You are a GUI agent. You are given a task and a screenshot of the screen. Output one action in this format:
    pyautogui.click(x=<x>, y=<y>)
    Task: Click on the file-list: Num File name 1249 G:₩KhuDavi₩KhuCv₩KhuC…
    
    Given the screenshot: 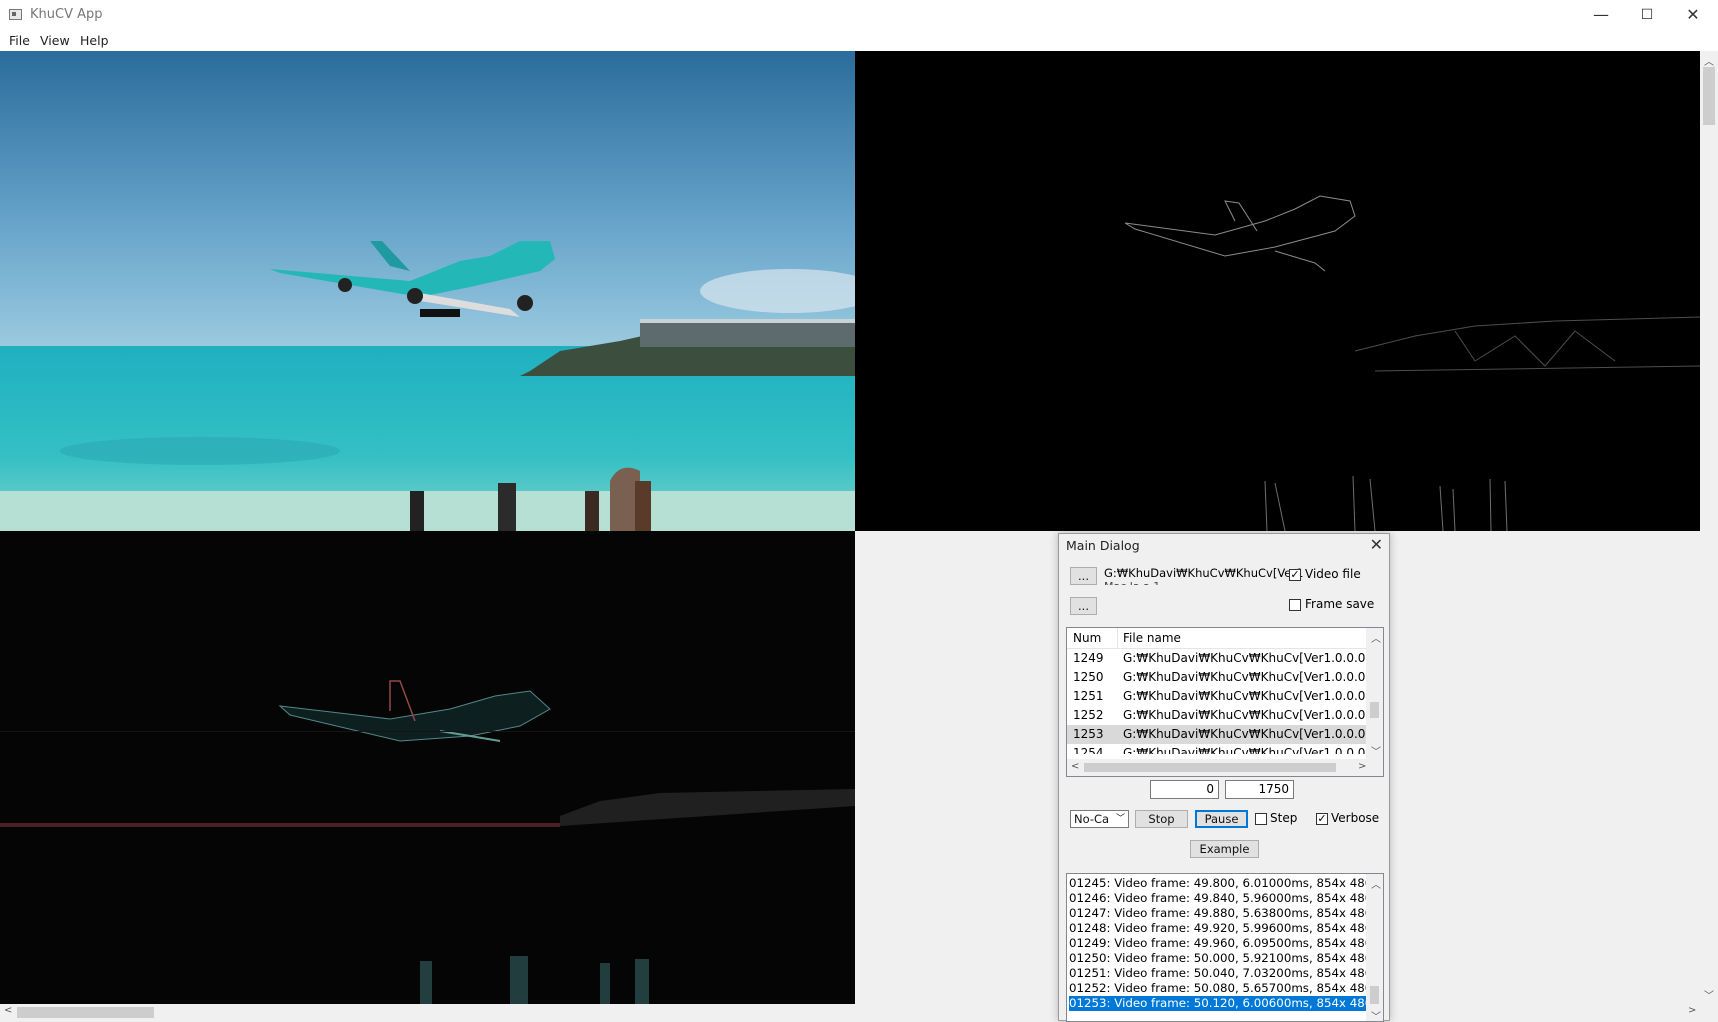 What is the action you would take?
    pyautogui.click(x=1225, y=702)
    